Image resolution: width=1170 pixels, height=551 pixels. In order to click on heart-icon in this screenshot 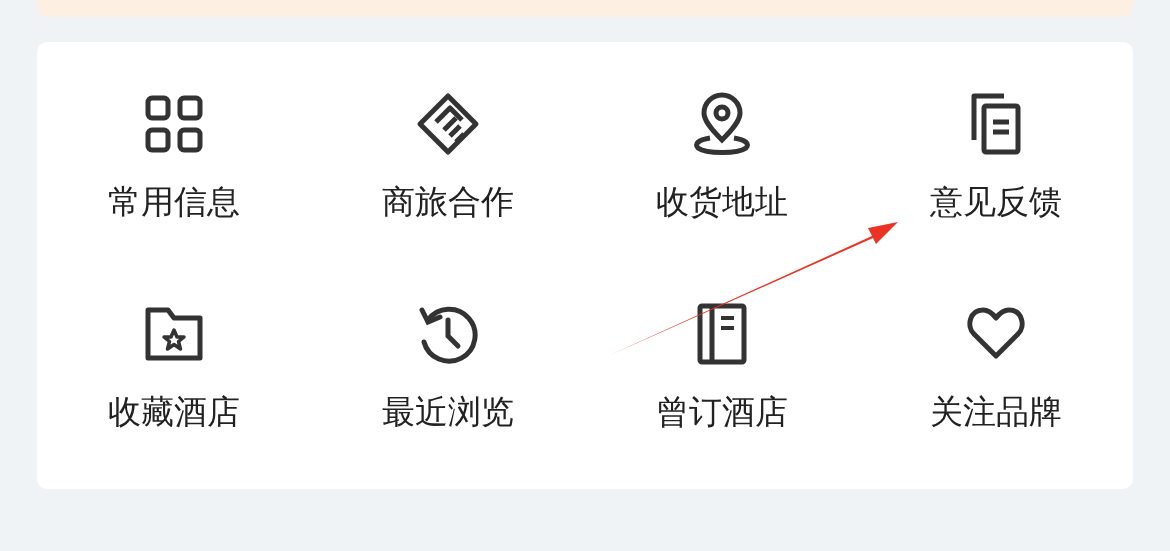, I will do `click(996, 333)`.